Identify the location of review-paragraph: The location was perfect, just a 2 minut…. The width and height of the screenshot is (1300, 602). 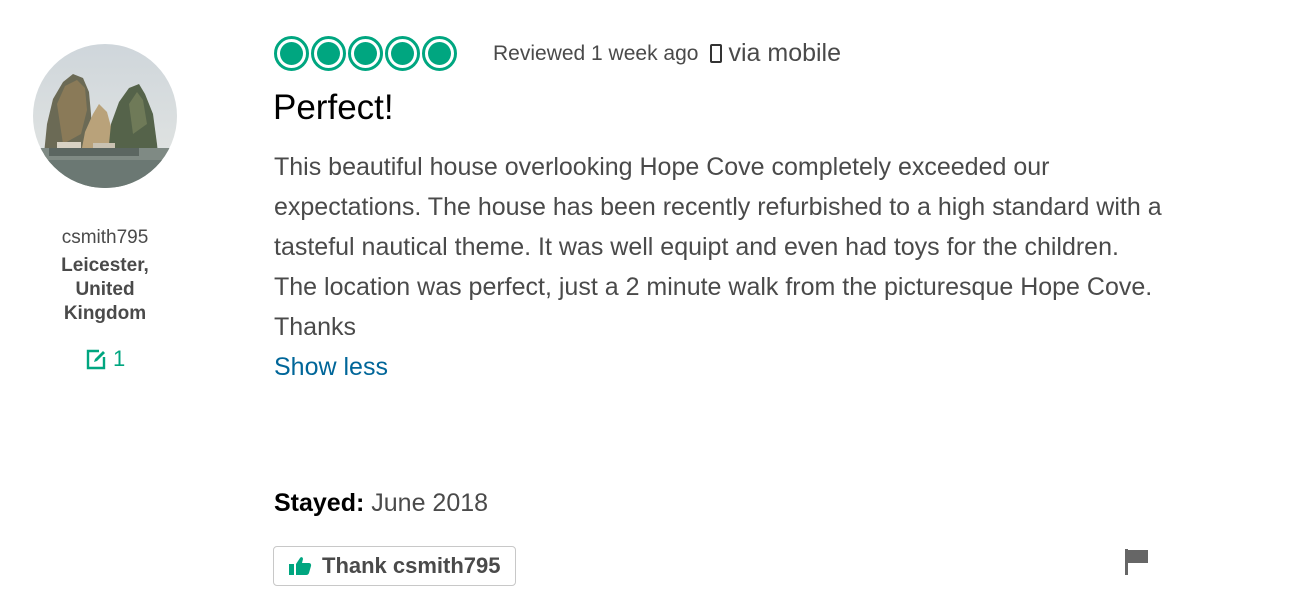
(713, 287).